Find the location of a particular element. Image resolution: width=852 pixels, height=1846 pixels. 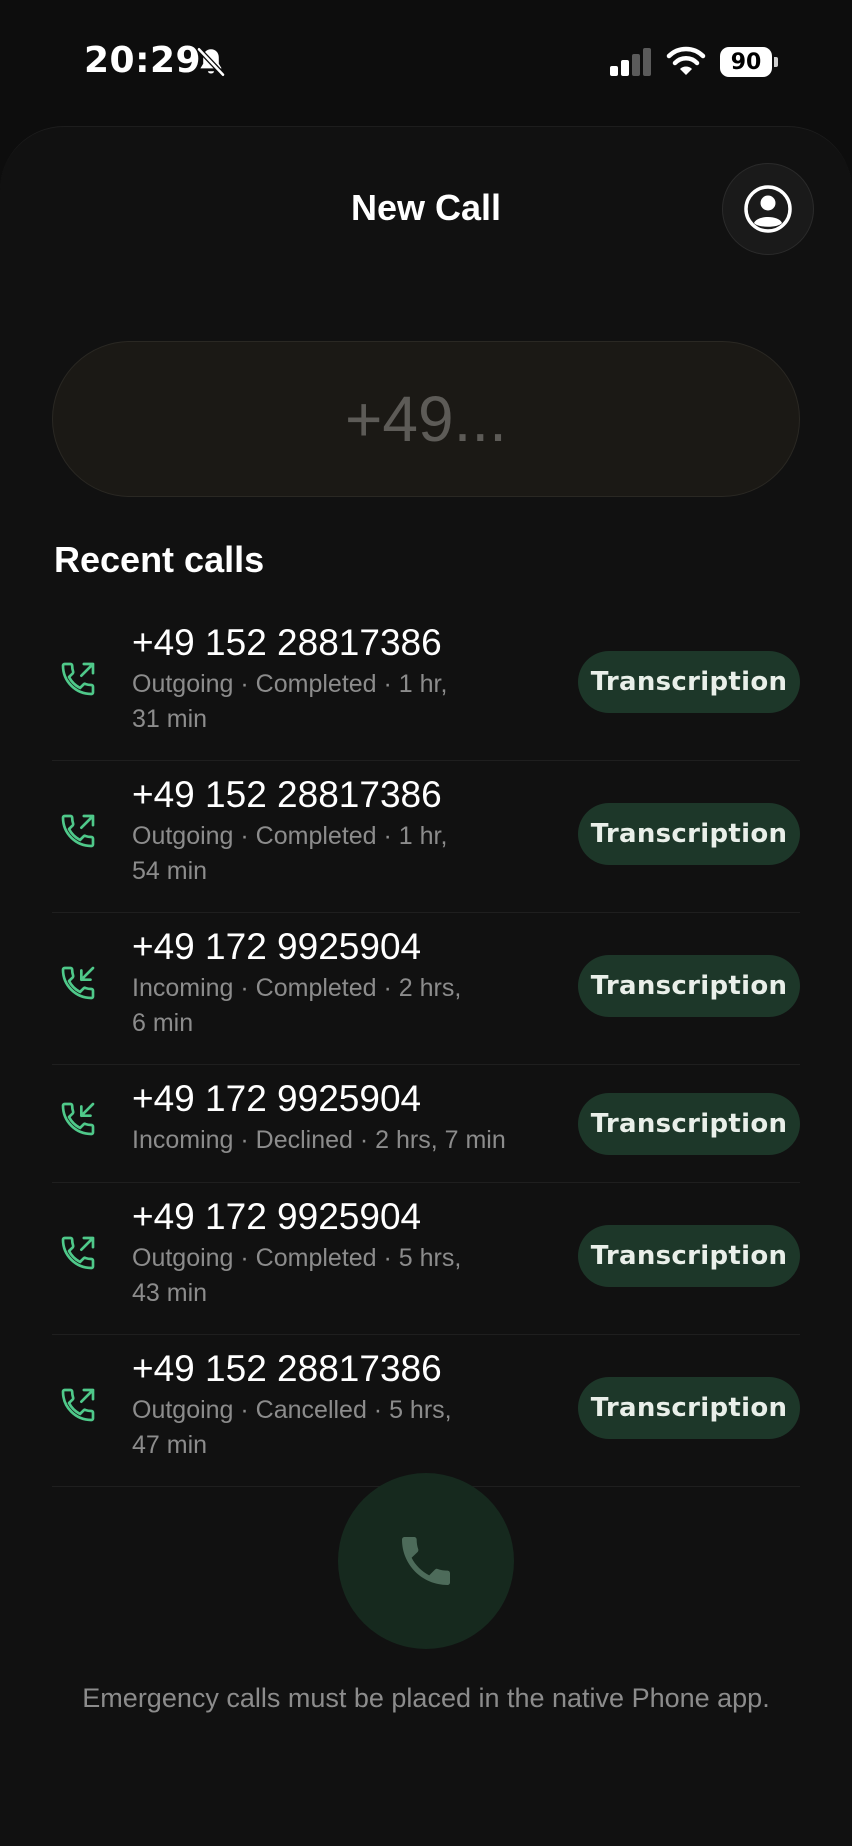

phone-number-input is located at coordinates (426, 419).